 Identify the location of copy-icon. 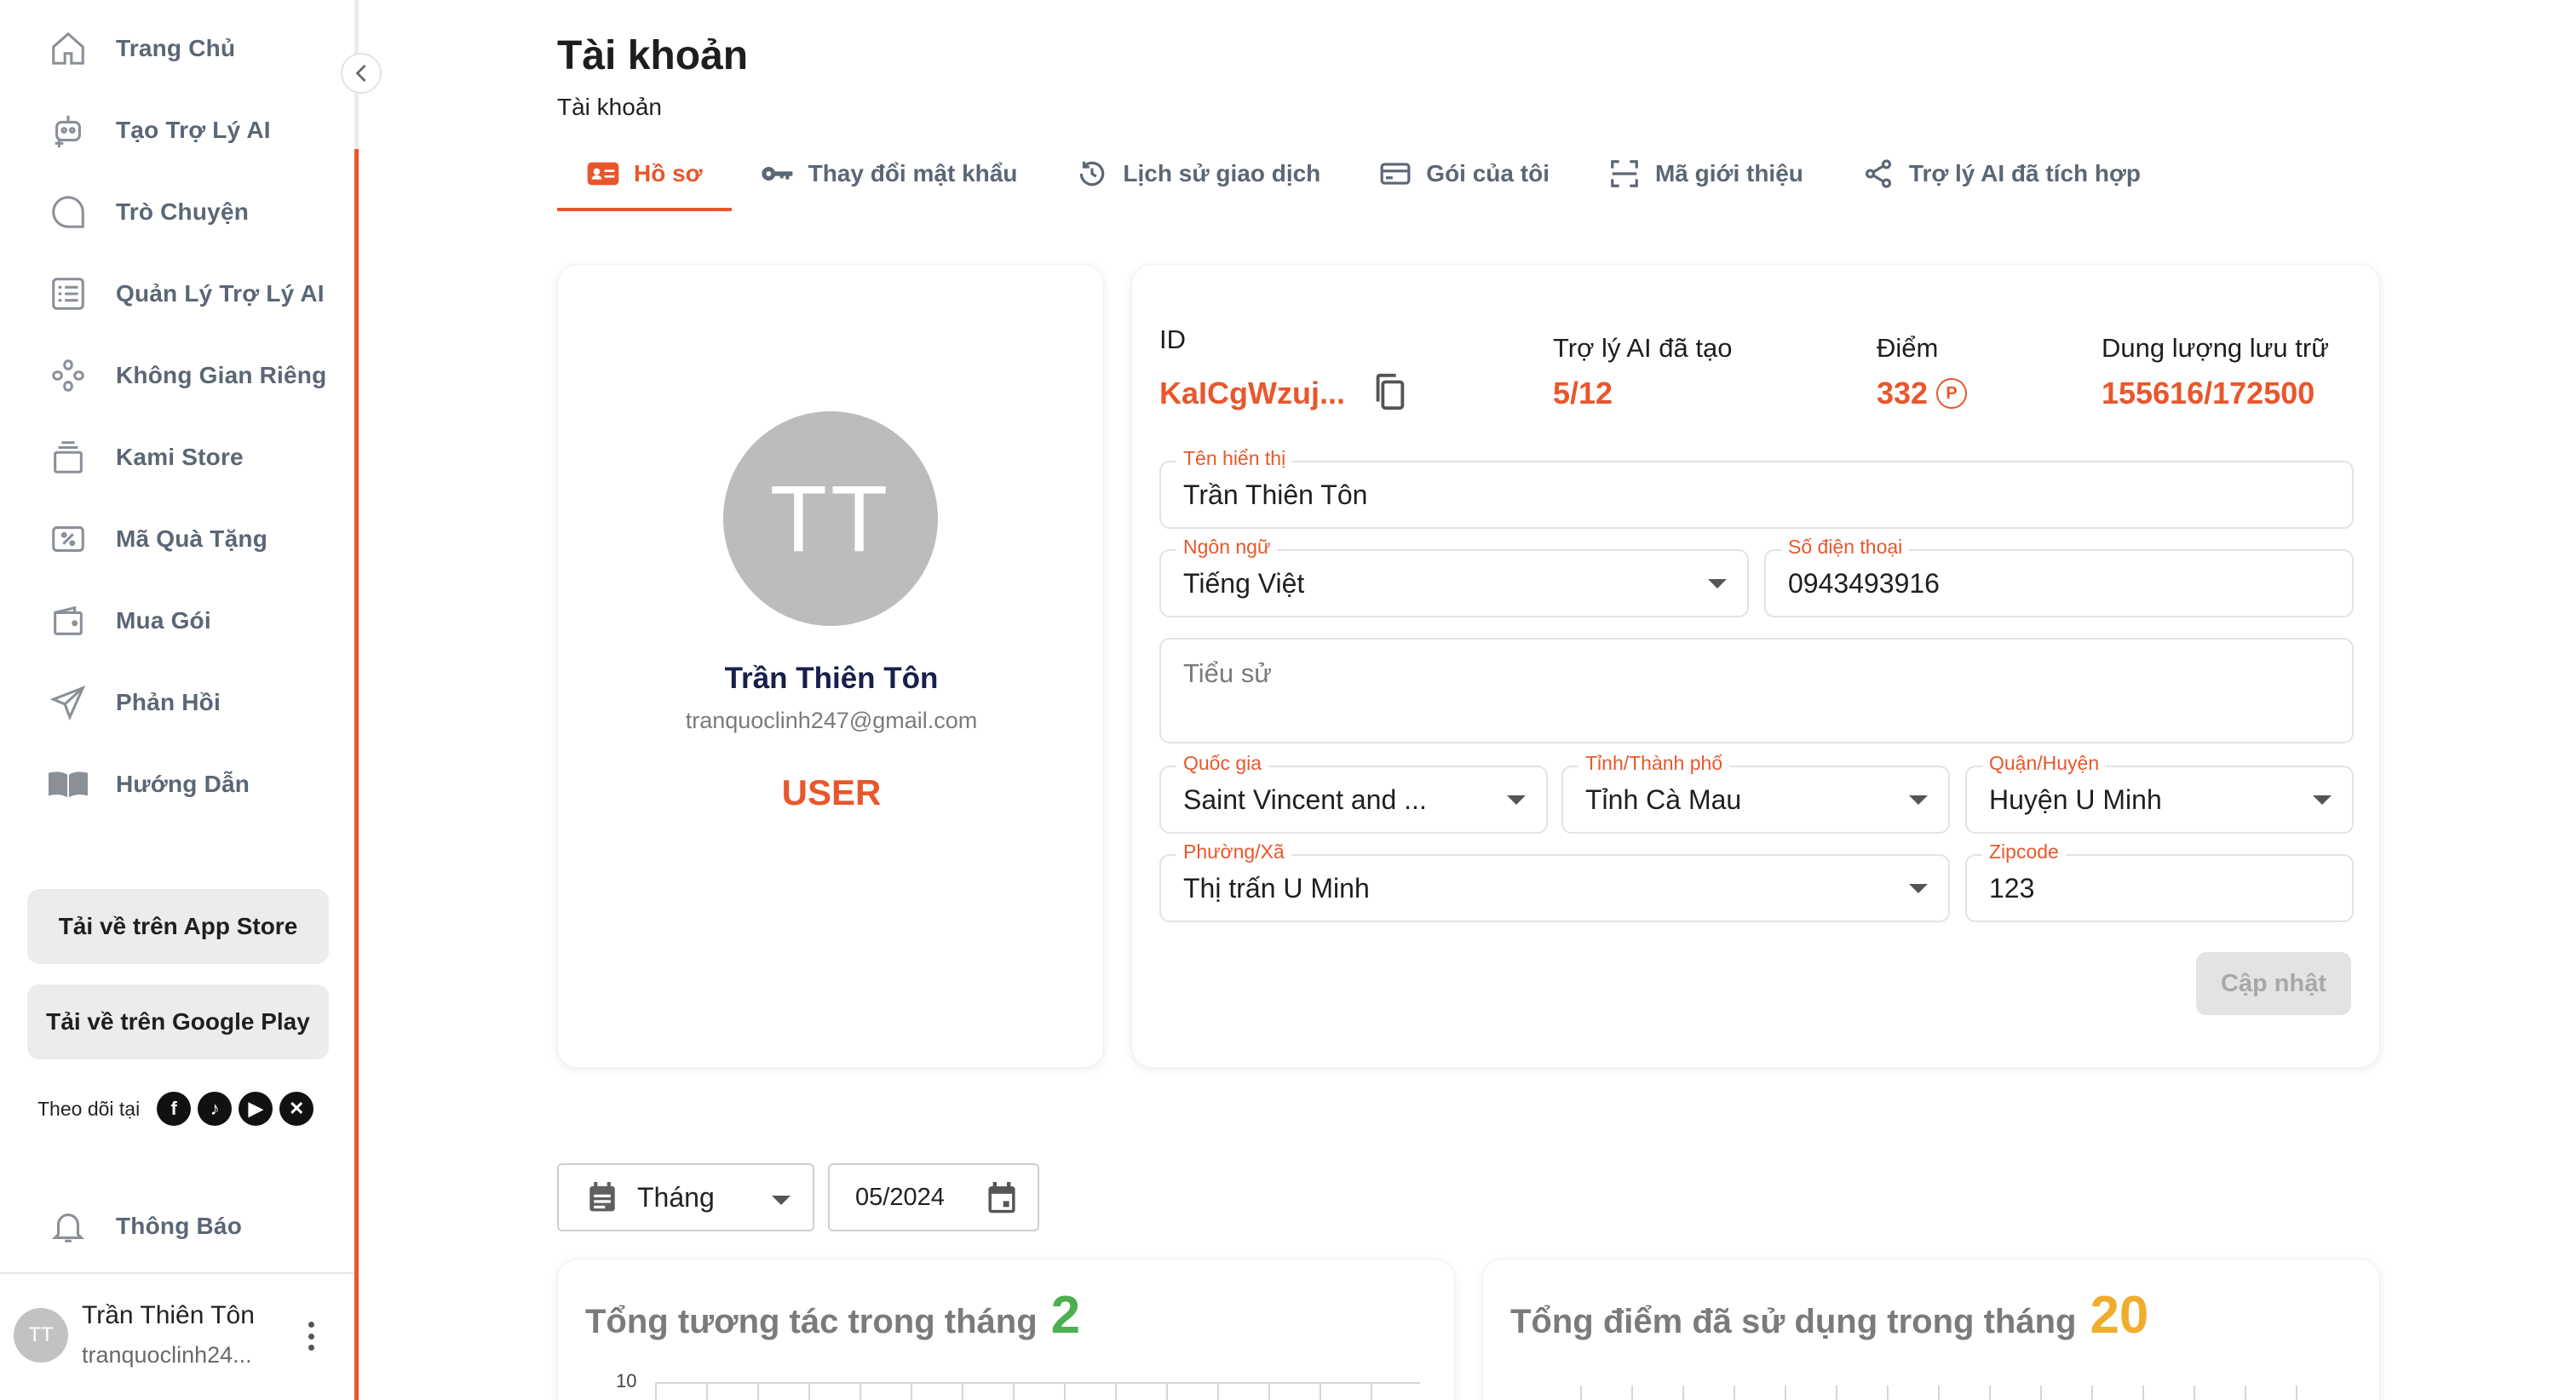
(1389, 394).